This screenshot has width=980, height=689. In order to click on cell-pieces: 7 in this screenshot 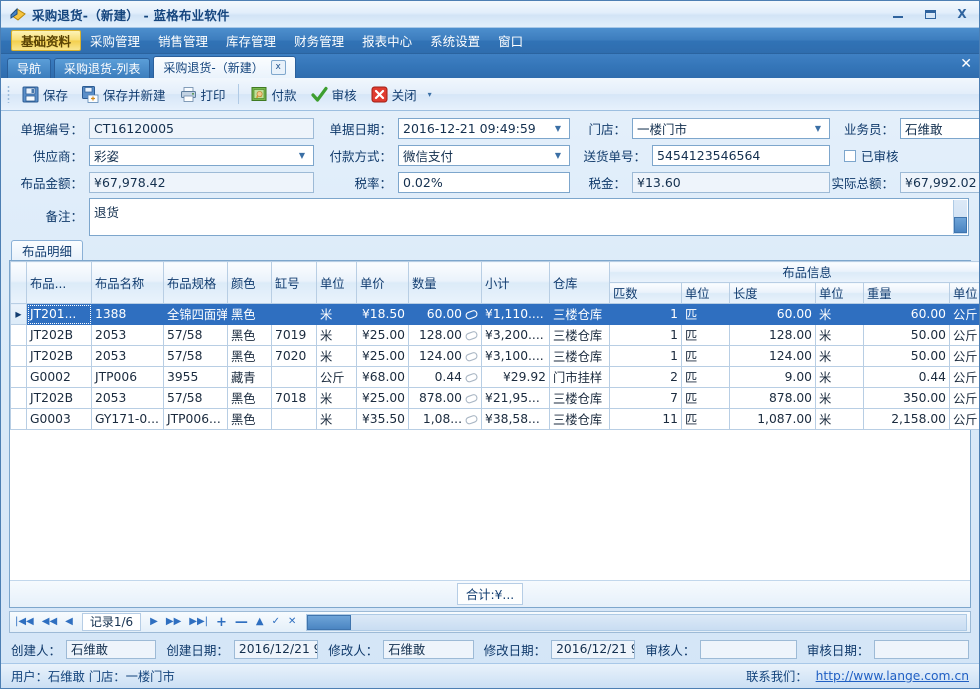, I will do `click(645, 398)`.